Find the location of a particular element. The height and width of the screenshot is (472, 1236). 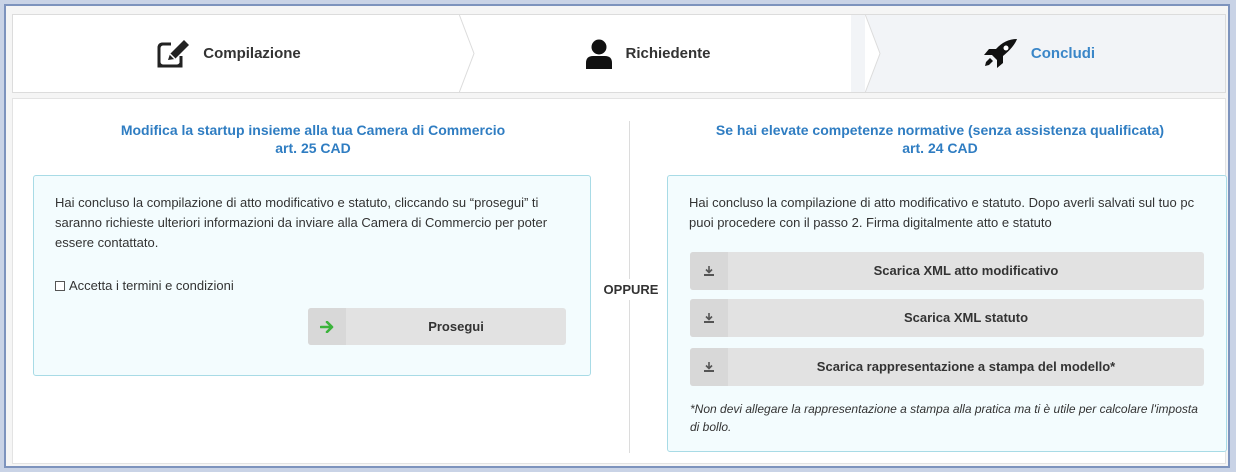

step-label: Concludi is located at coordinates (1063, 53).